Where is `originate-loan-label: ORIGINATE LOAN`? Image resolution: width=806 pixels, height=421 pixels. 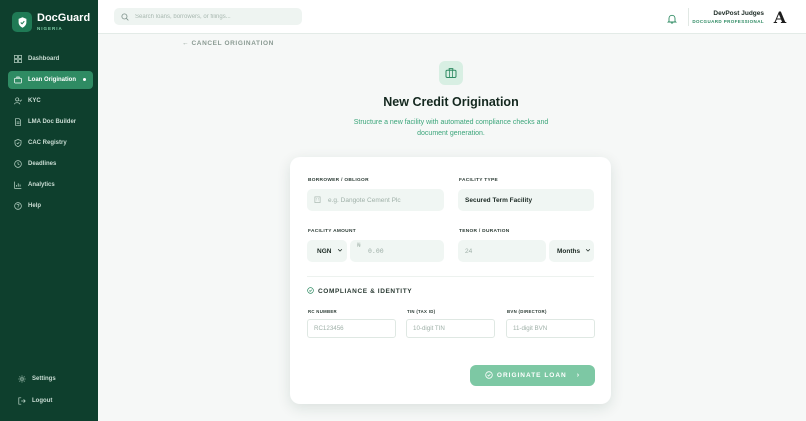 originate-loan-label: ORIGINATE LOAN is located at coordinates (531, 375).